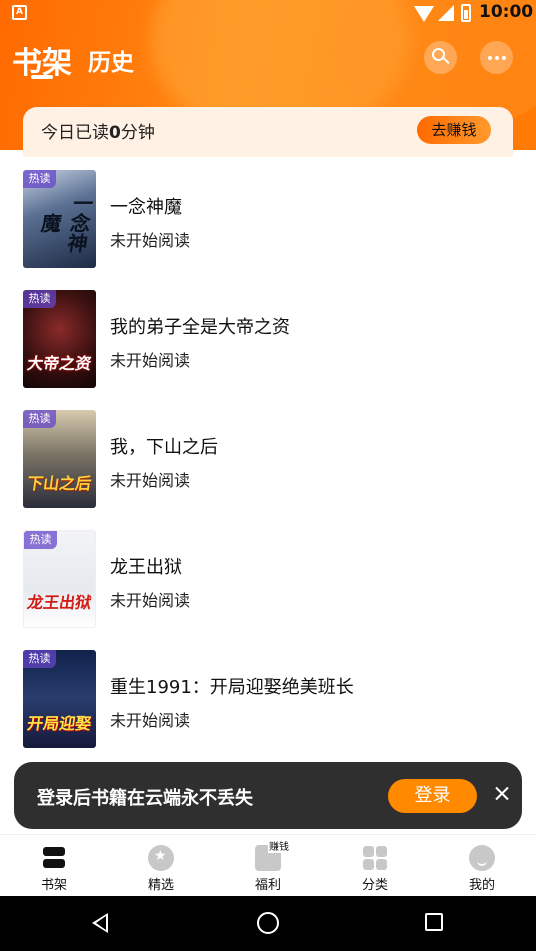 This screenshot has height=951, width=536. What do you see at coordinates (200, 326) in the screenshot?
I see `book-title: 我的弟子全是大帝之资` at bounding box center [200, 326].